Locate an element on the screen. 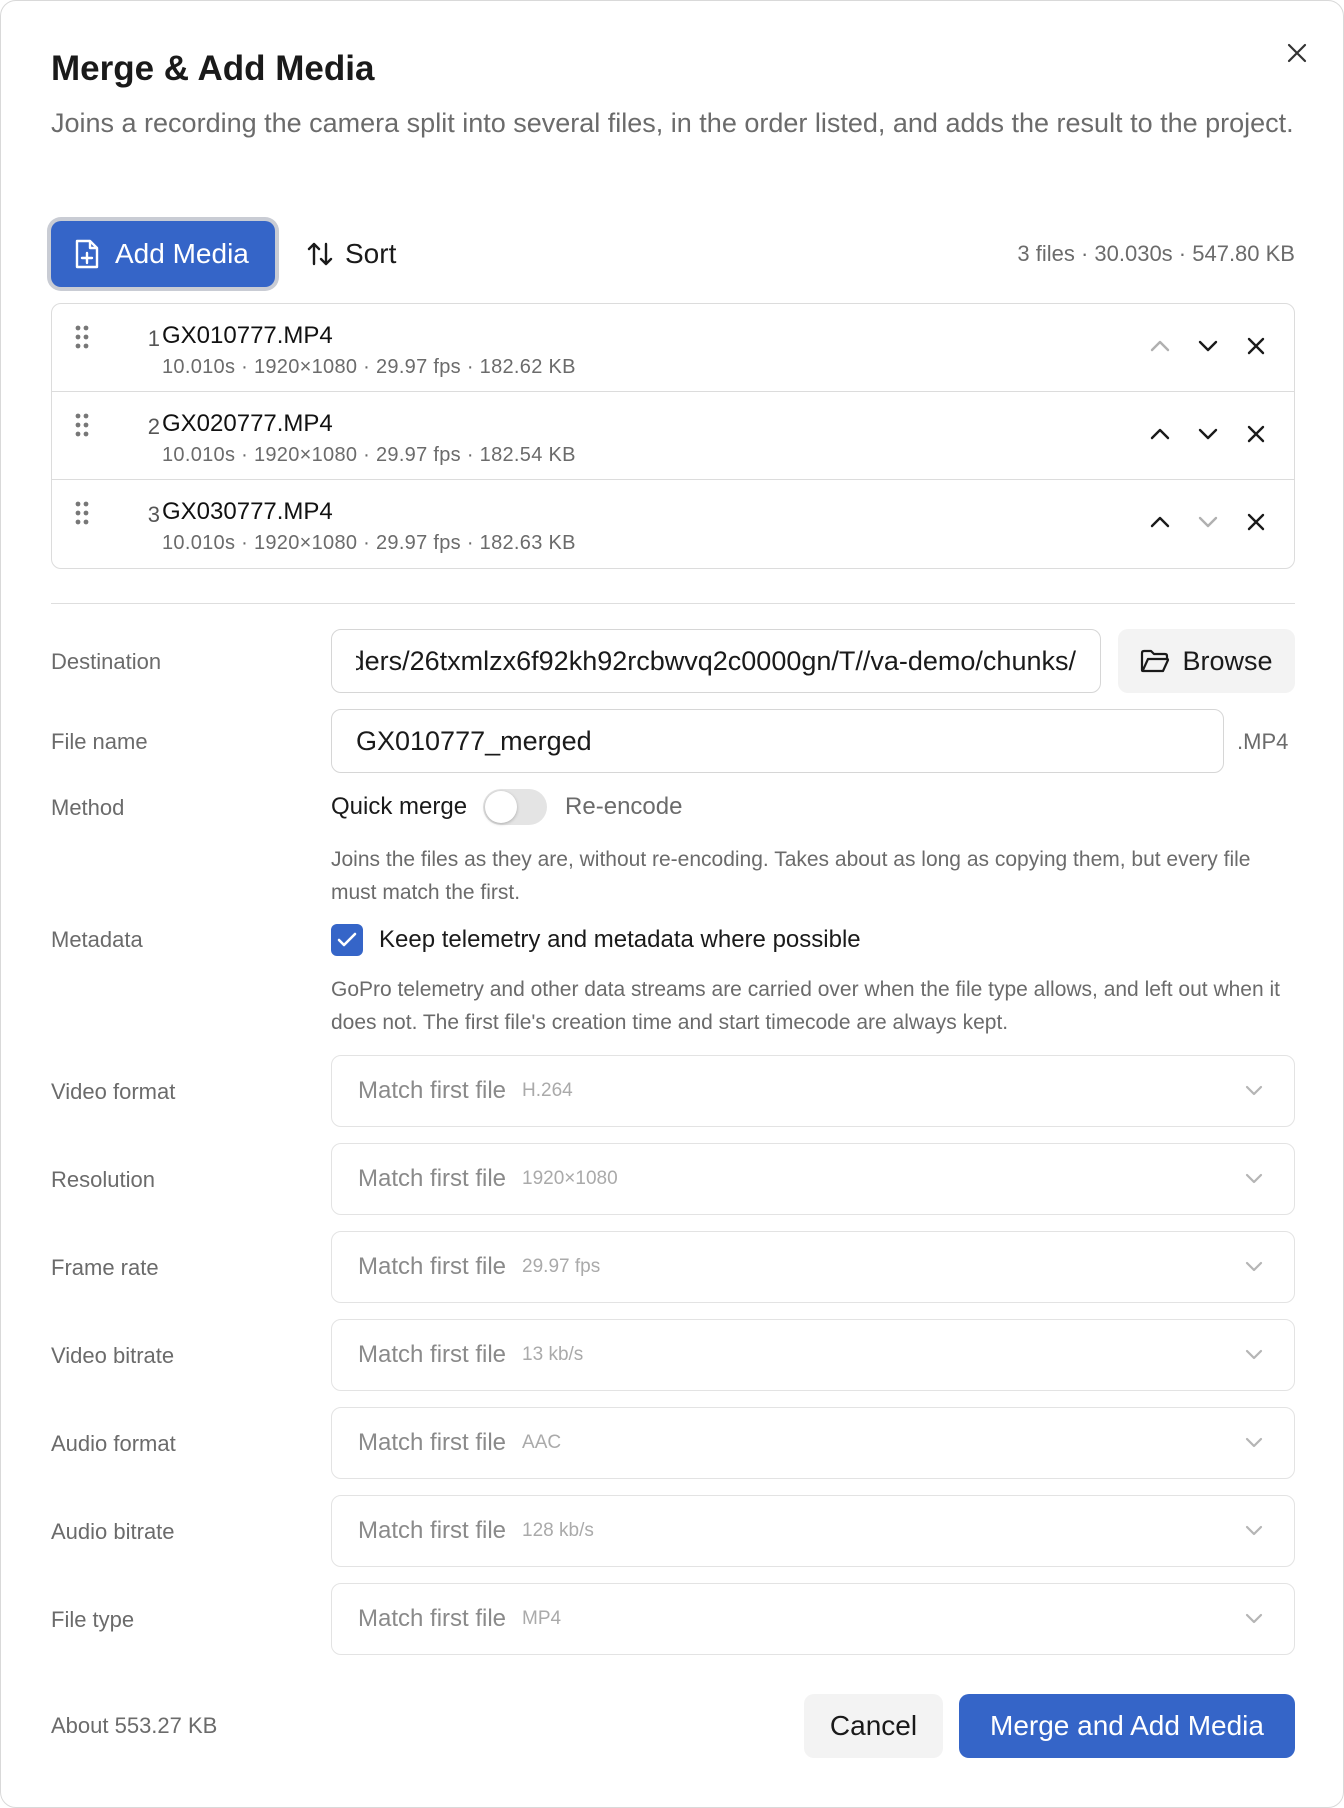 Image resolution: width=1344 pixels, height=1808 pixels. toggle-knob is located at coordinates (501, 807).